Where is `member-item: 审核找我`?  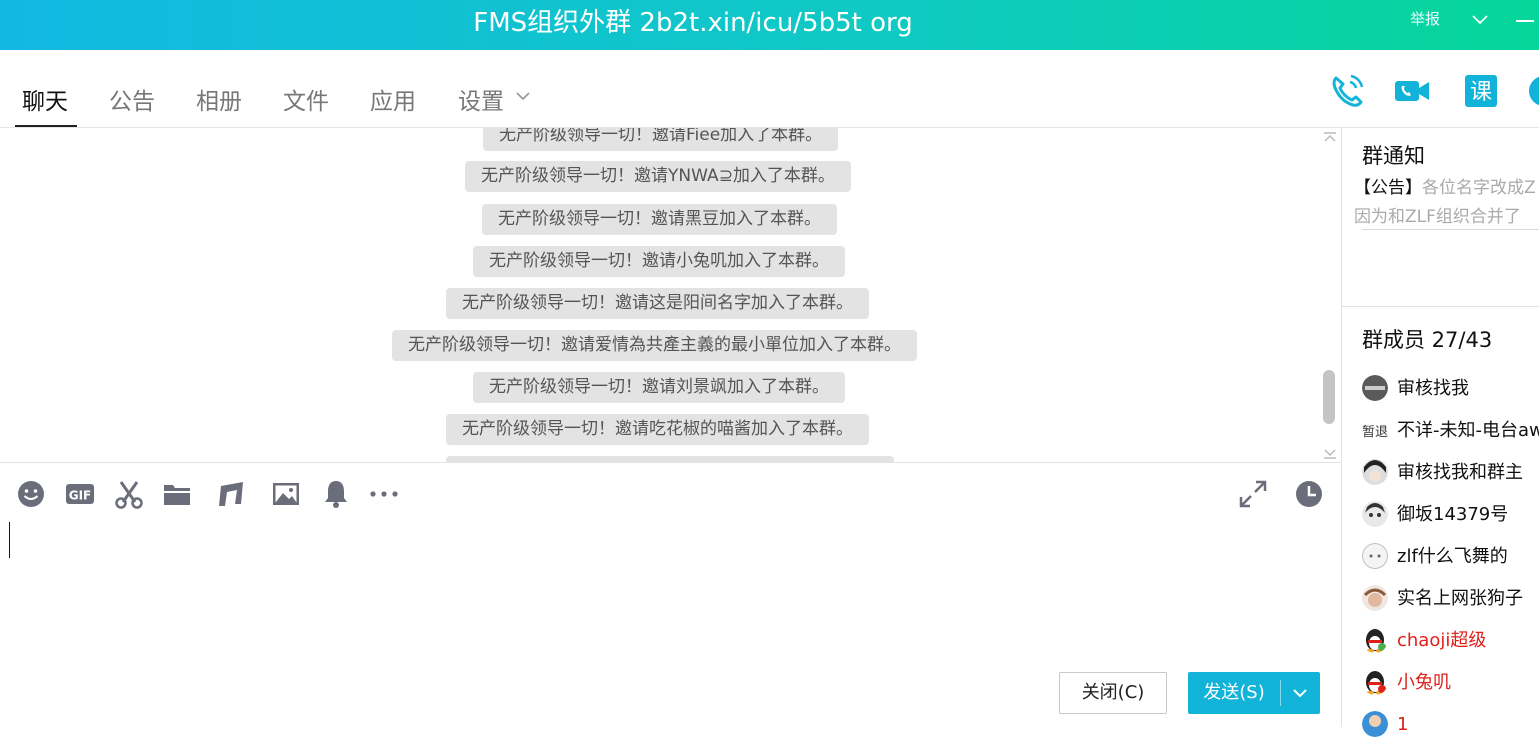 member-item: 审核找我 is located at coordinates (1450, 389).